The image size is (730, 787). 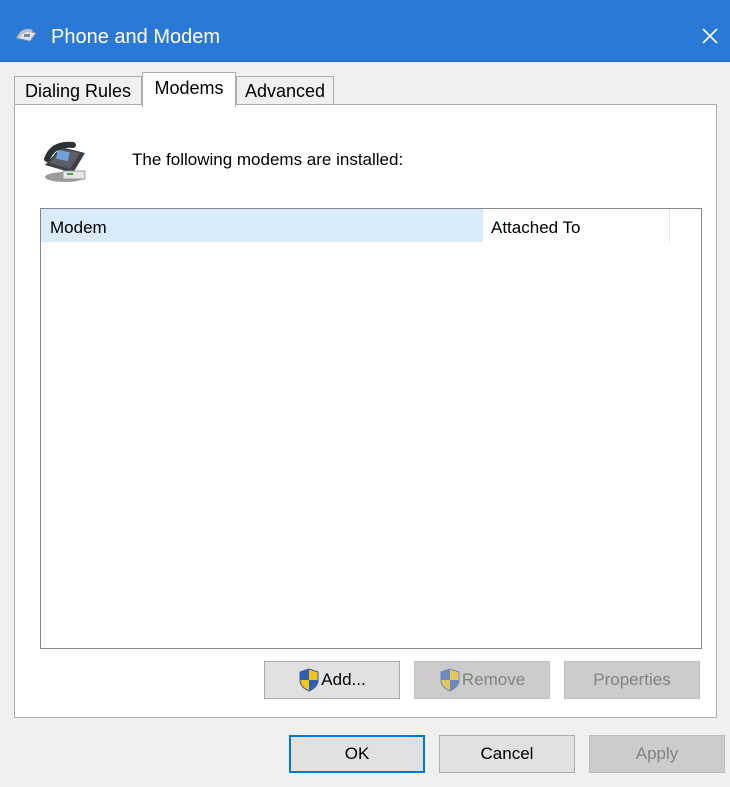 What do you see at coordinates (576, 225) in the screenshot?
I see `column-header-attached-to: Attached To` at bounding box center [576, 225].